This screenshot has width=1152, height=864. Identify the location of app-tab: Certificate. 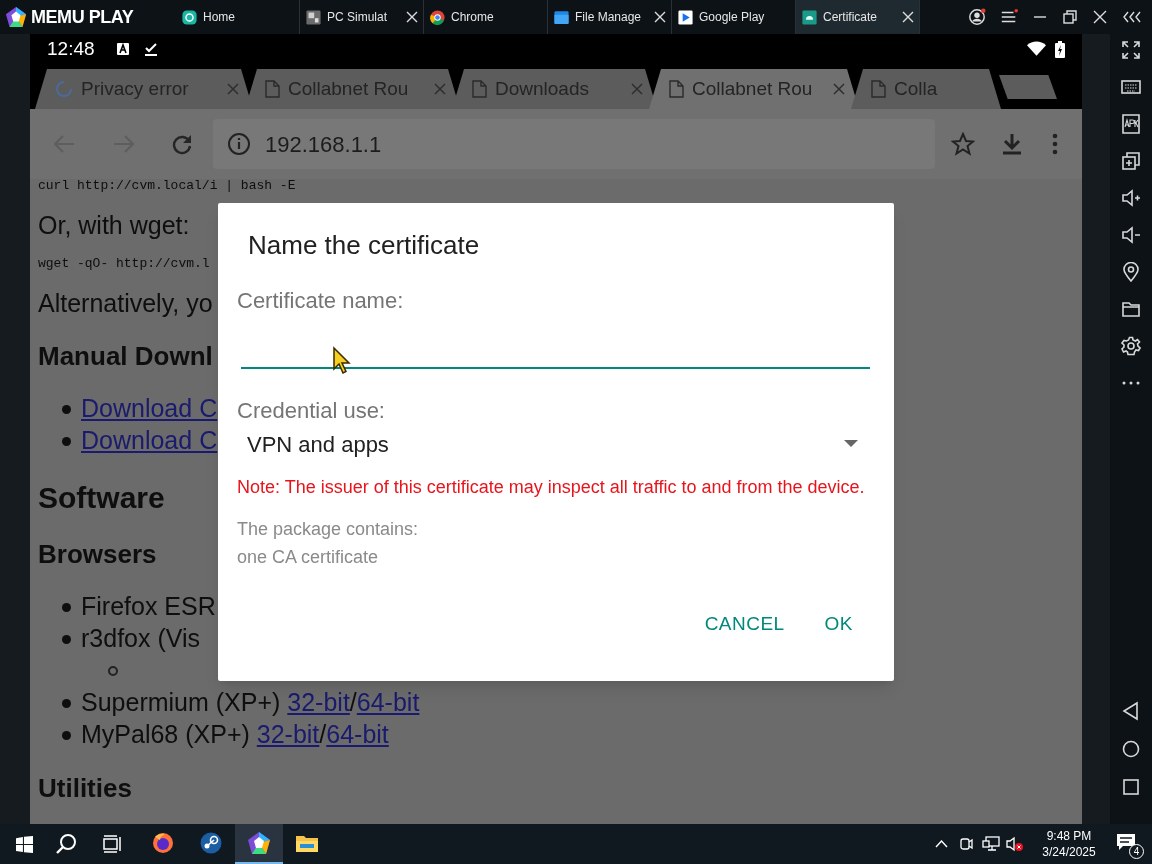
(858, 17).